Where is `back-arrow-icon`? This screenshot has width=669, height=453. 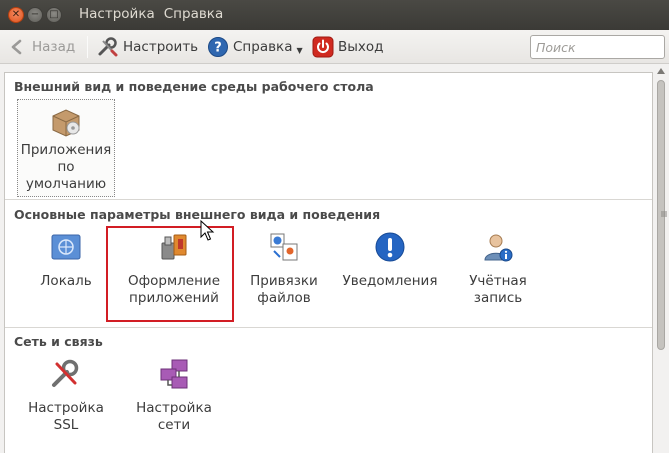
back-arrow-icon is located at coordinates (16, 47).